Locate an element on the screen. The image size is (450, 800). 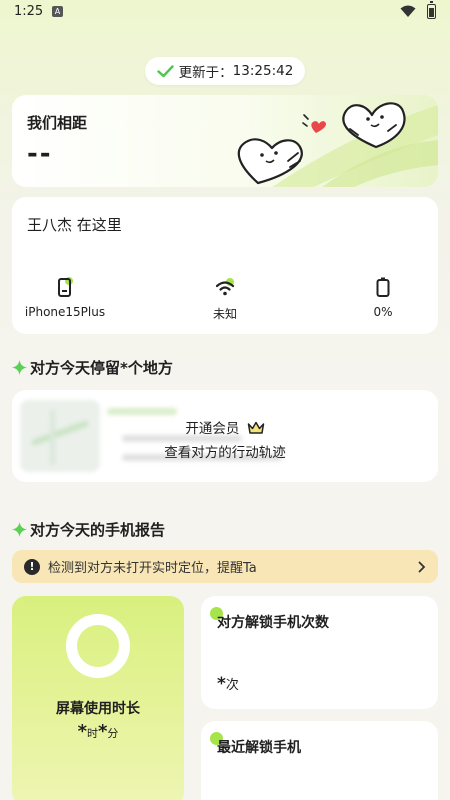
screen-time-value: *时*分 is located at coordinates (98, 731).